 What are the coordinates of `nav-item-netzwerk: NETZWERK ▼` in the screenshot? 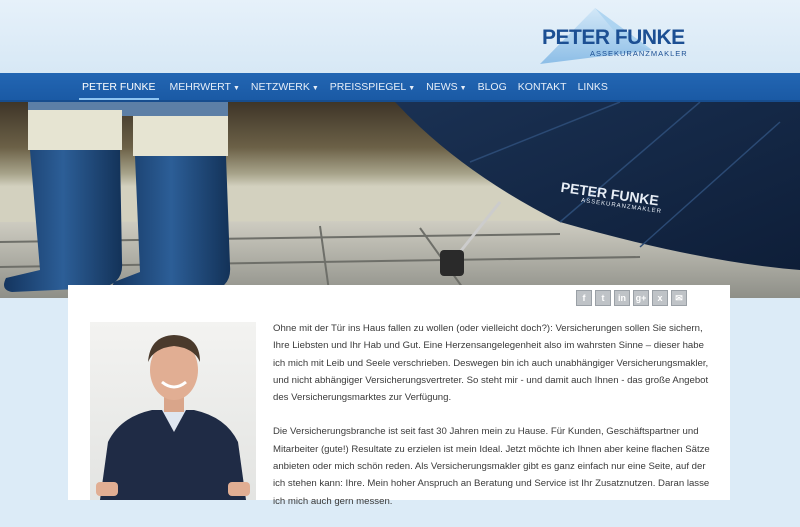 It's located at (285, 87).